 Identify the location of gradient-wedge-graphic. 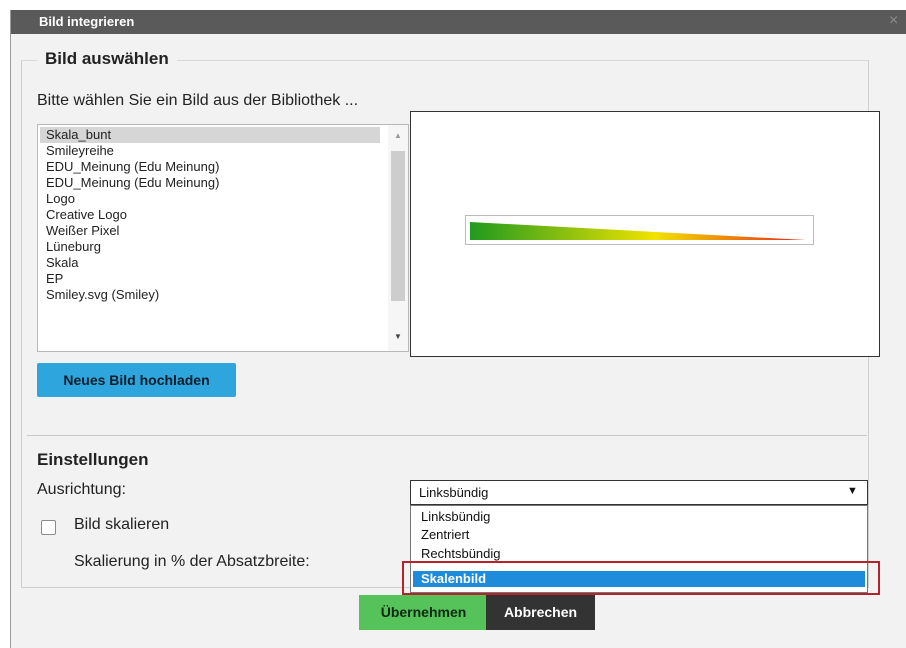
(638, 231).